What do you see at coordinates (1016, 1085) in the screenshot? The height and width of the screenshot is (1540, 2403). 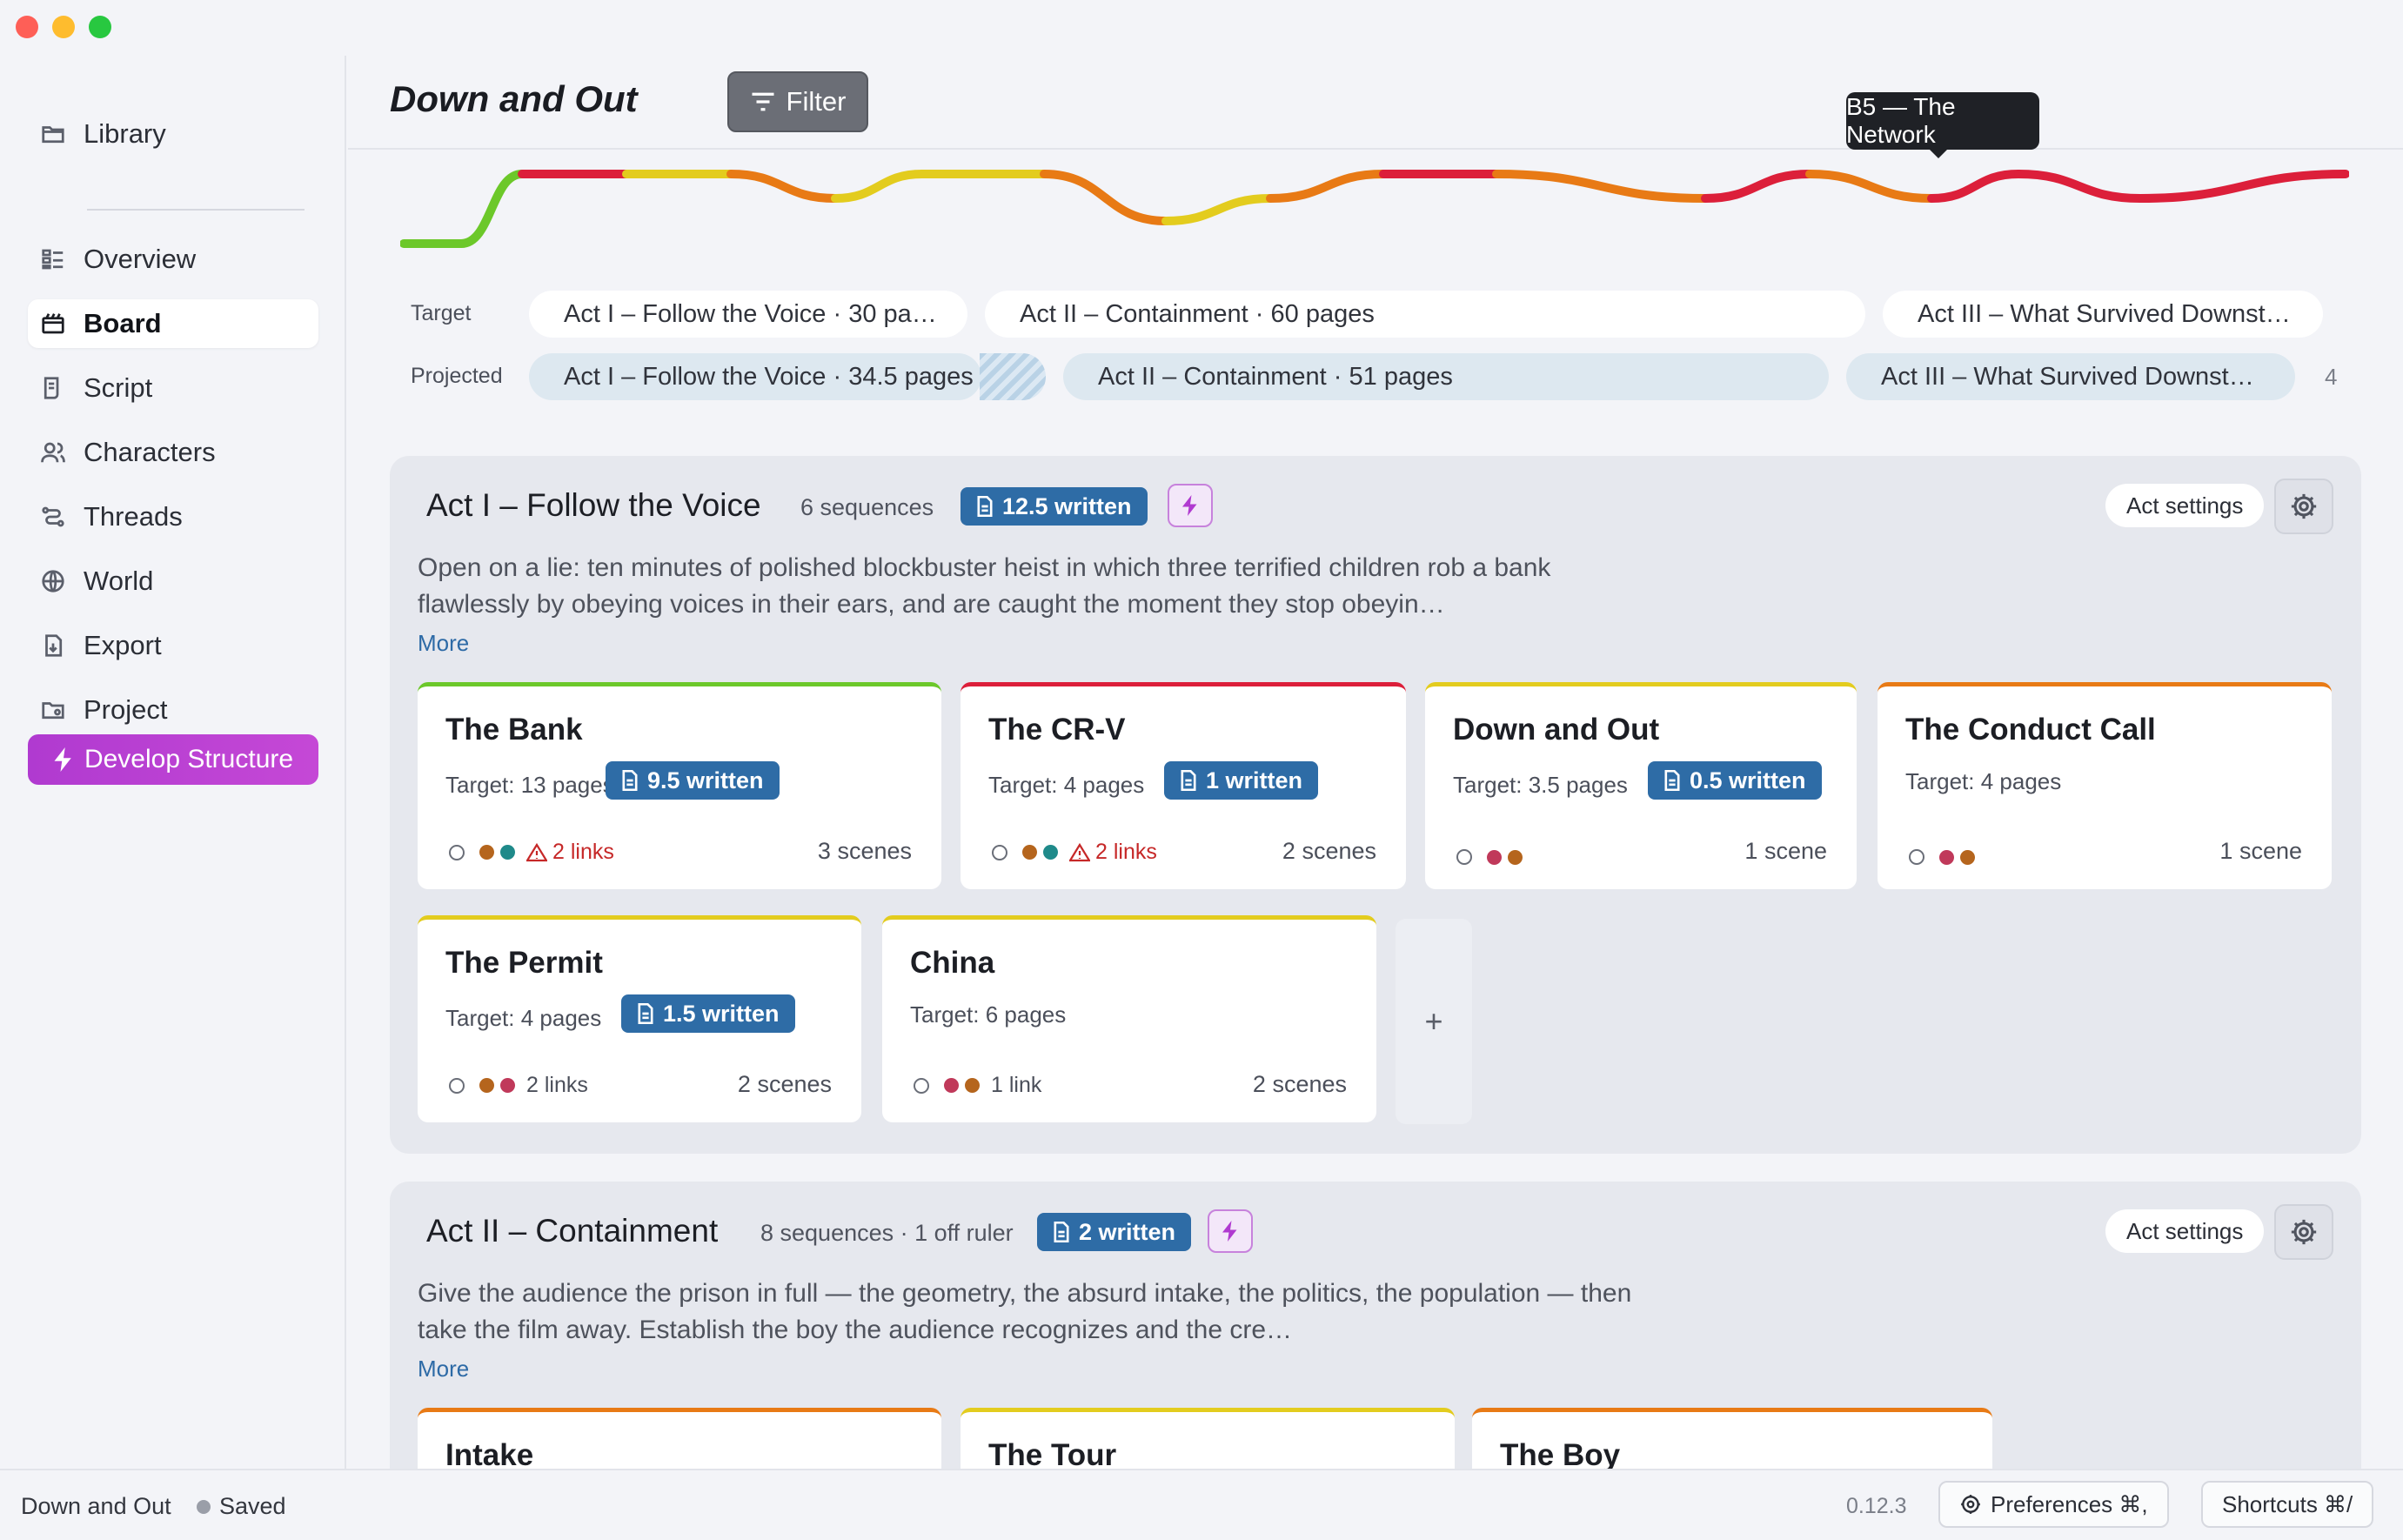 I see `links-count: 1 link` at bounding box center [1016, 1085].